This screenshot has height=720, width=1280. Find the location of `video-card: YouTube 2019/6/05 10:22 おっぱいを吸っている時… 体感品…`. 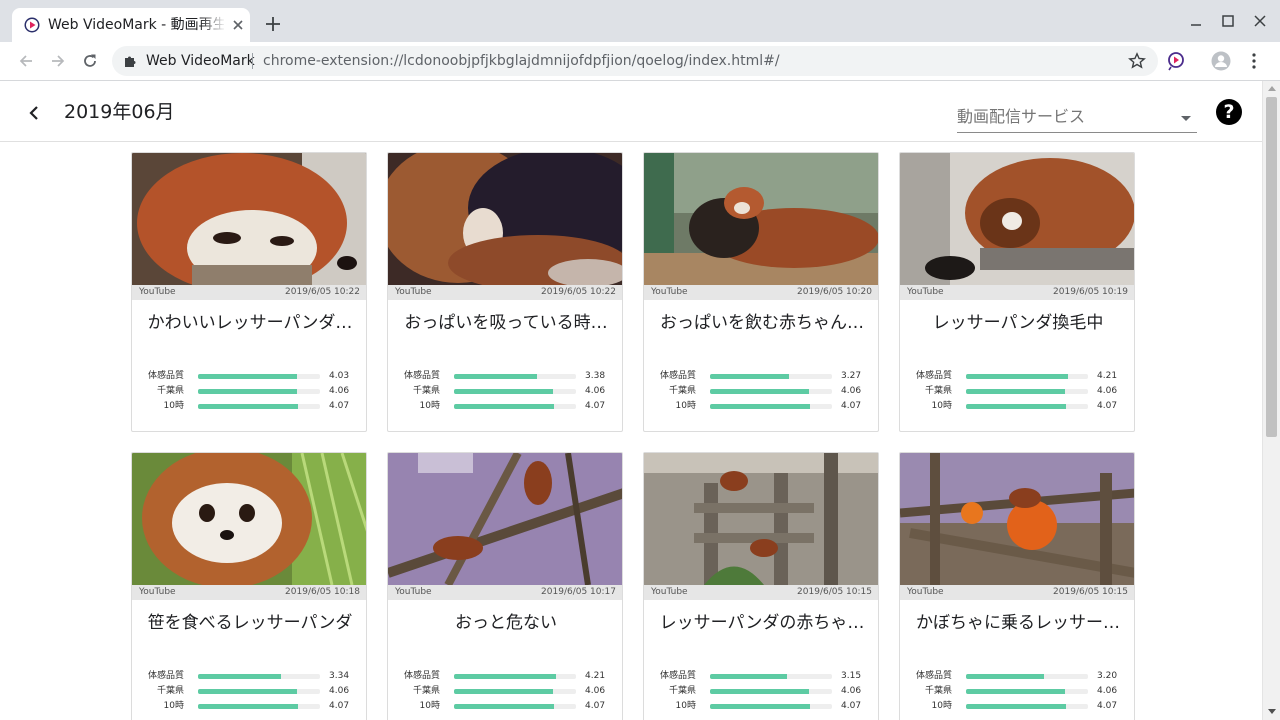

video-card: YouTube 2019/6/05 10:22 おっぱいを吸っている時… 体感品… is located at coordinates (505, 292).